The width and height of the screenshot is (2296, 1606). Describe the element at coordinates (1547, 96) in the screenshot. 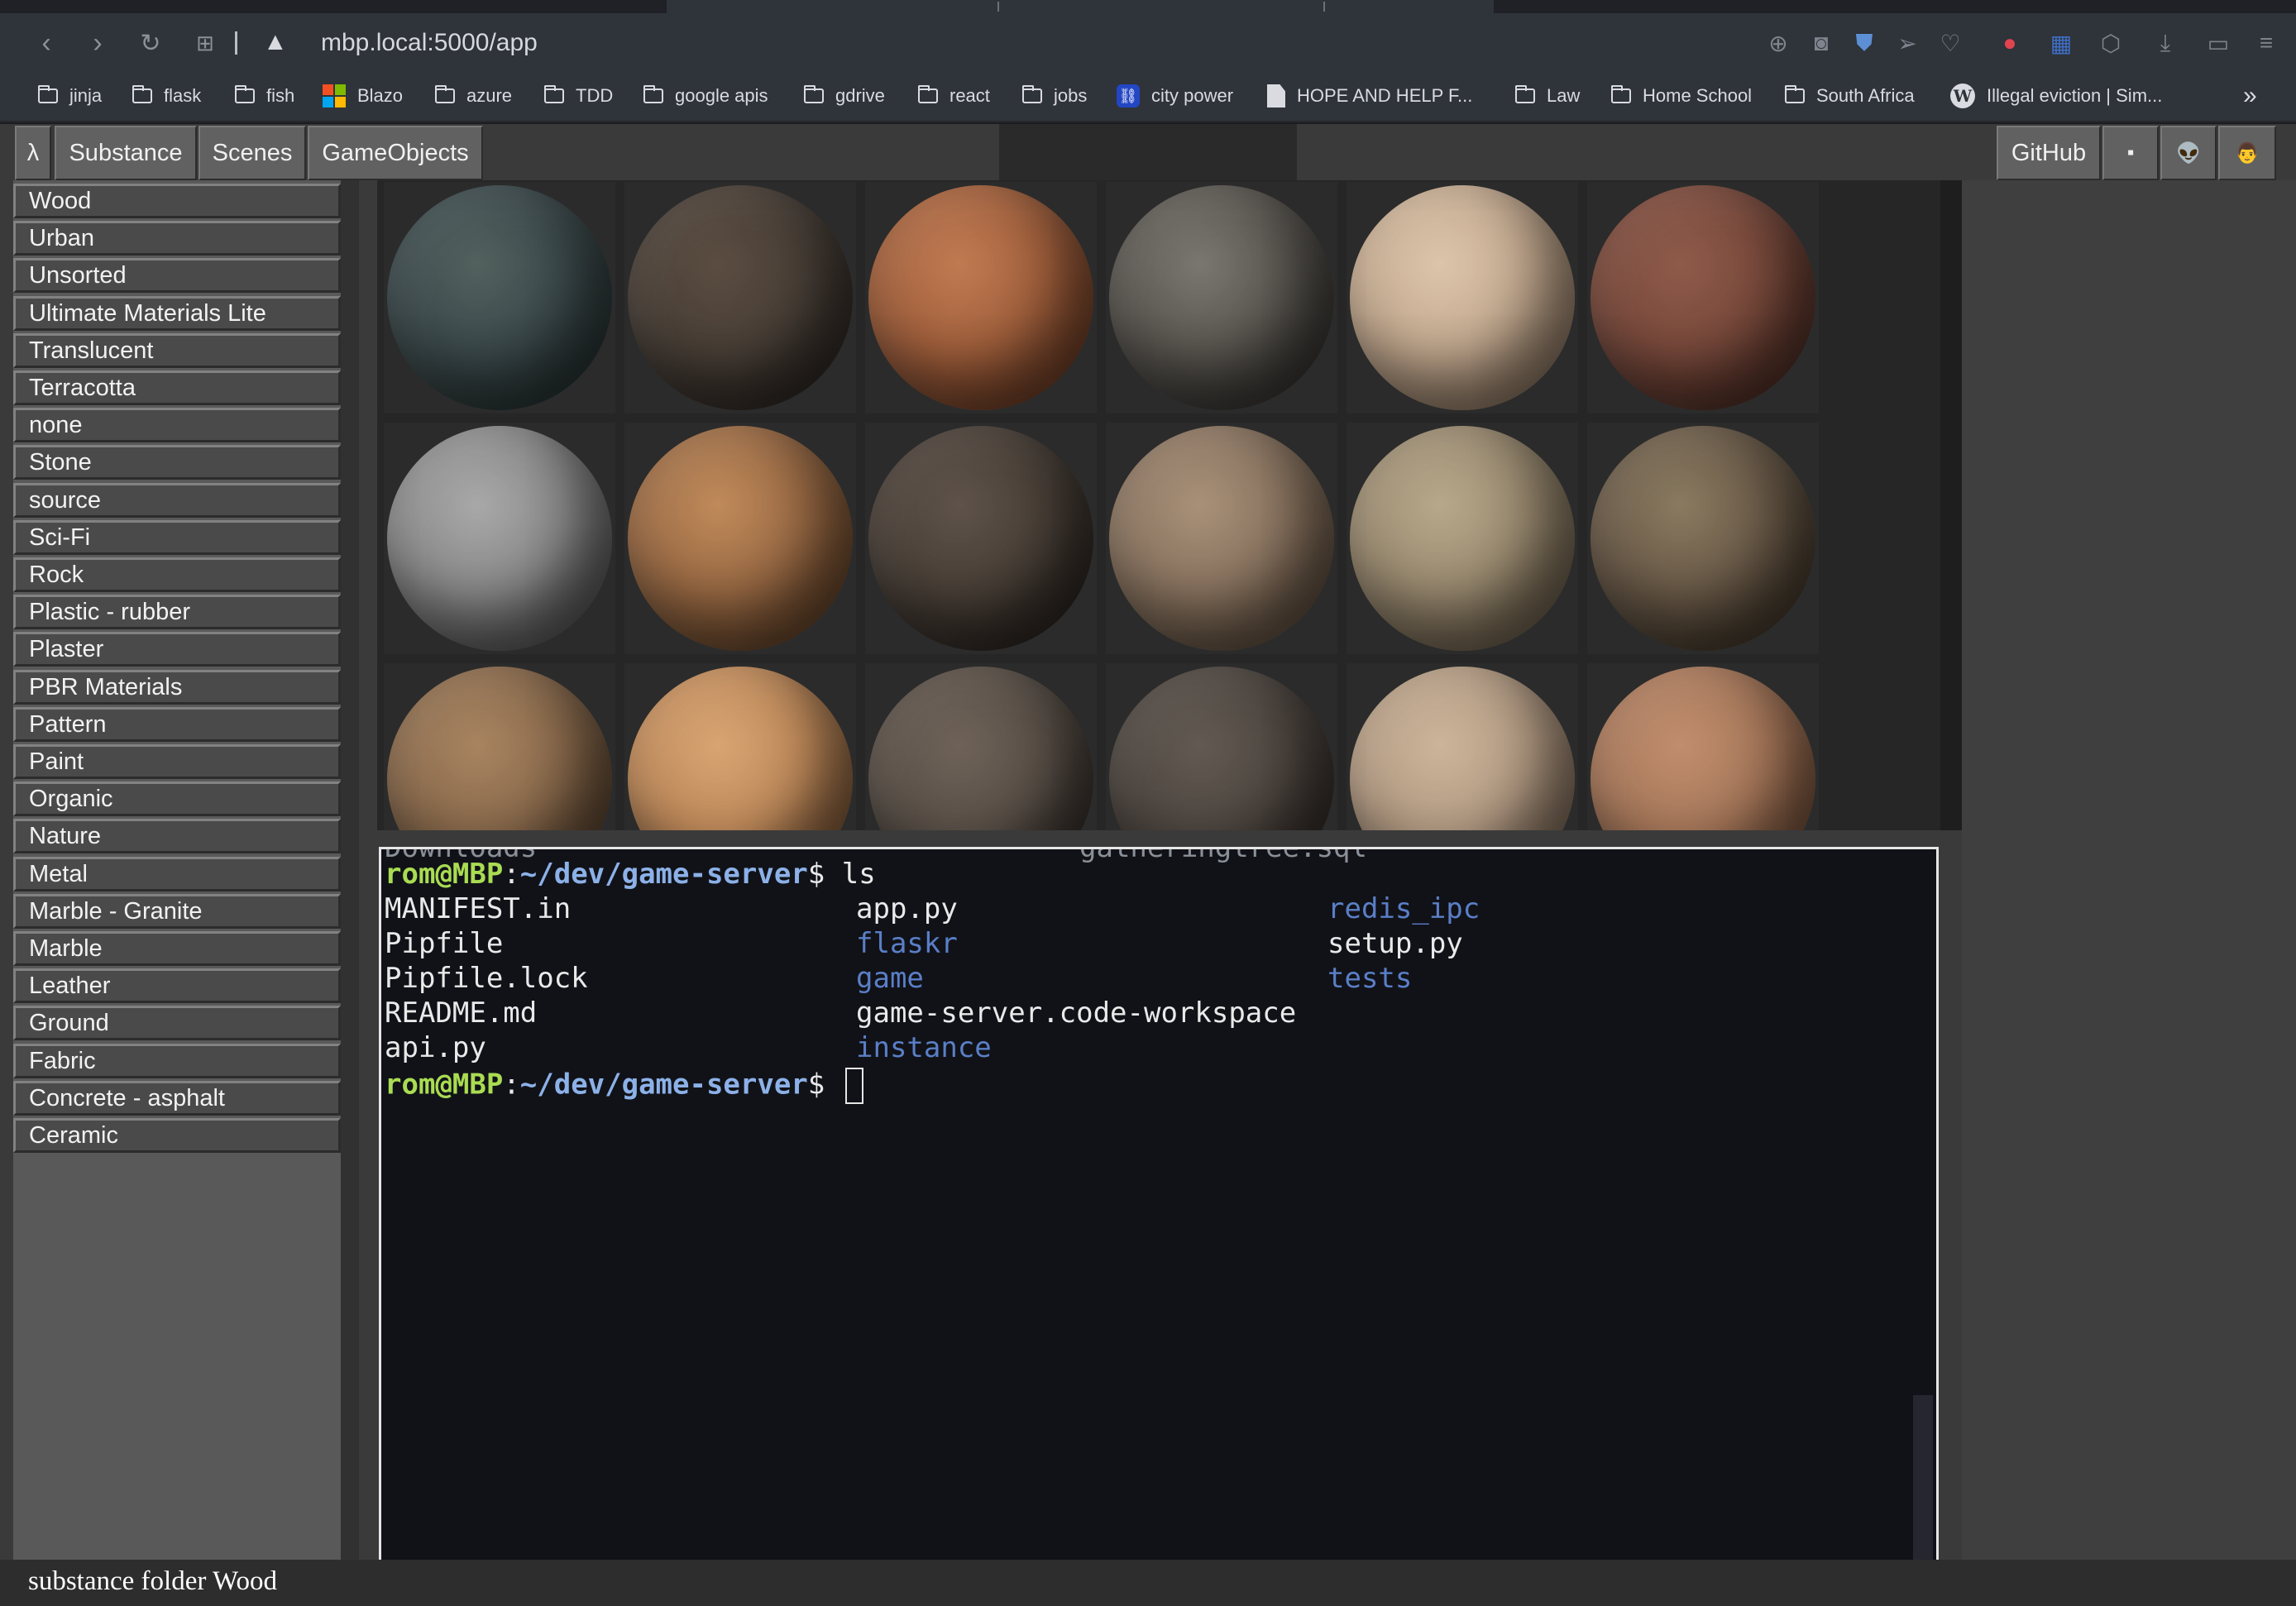

I see `bookmark-law: Law` at that location.